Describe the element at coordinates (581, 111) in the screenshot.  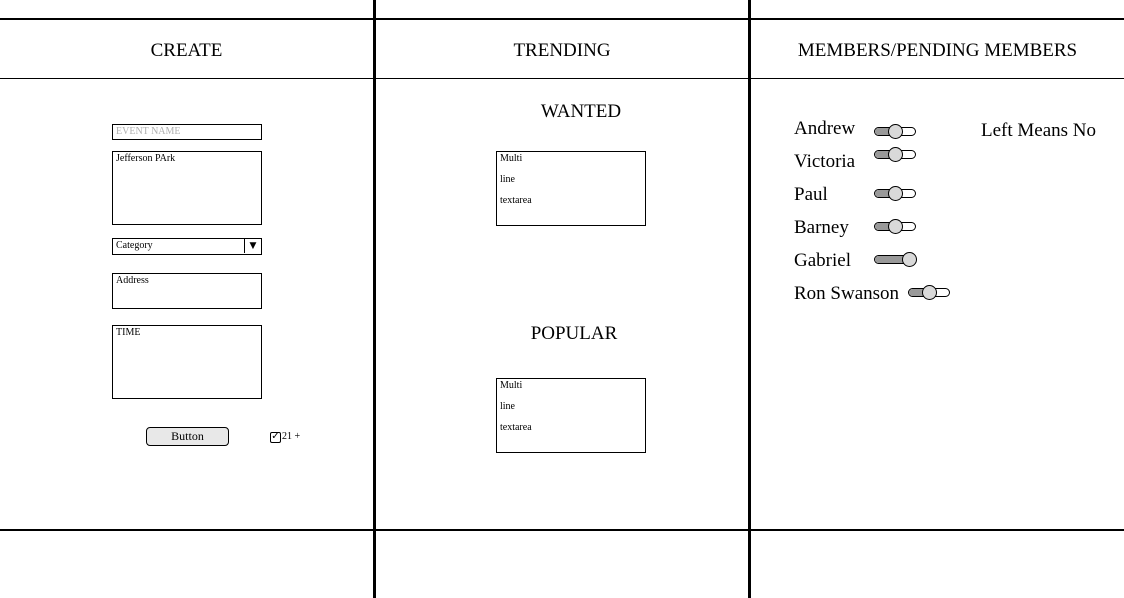
I see `wanted-title: WANTED` at that location.